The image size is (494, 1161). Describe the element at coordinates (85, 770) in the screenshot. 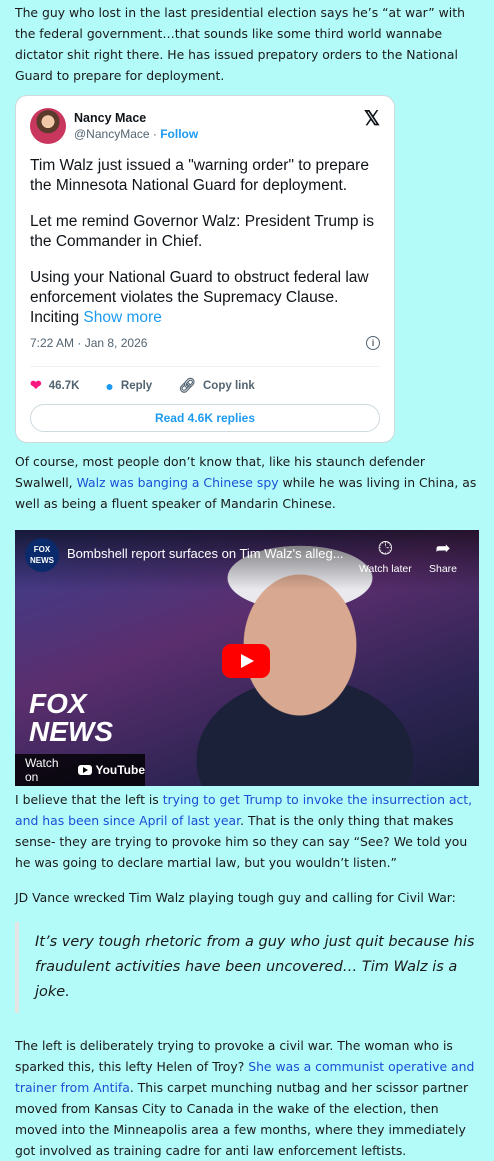

I see `youtube-play-icon` at that location.